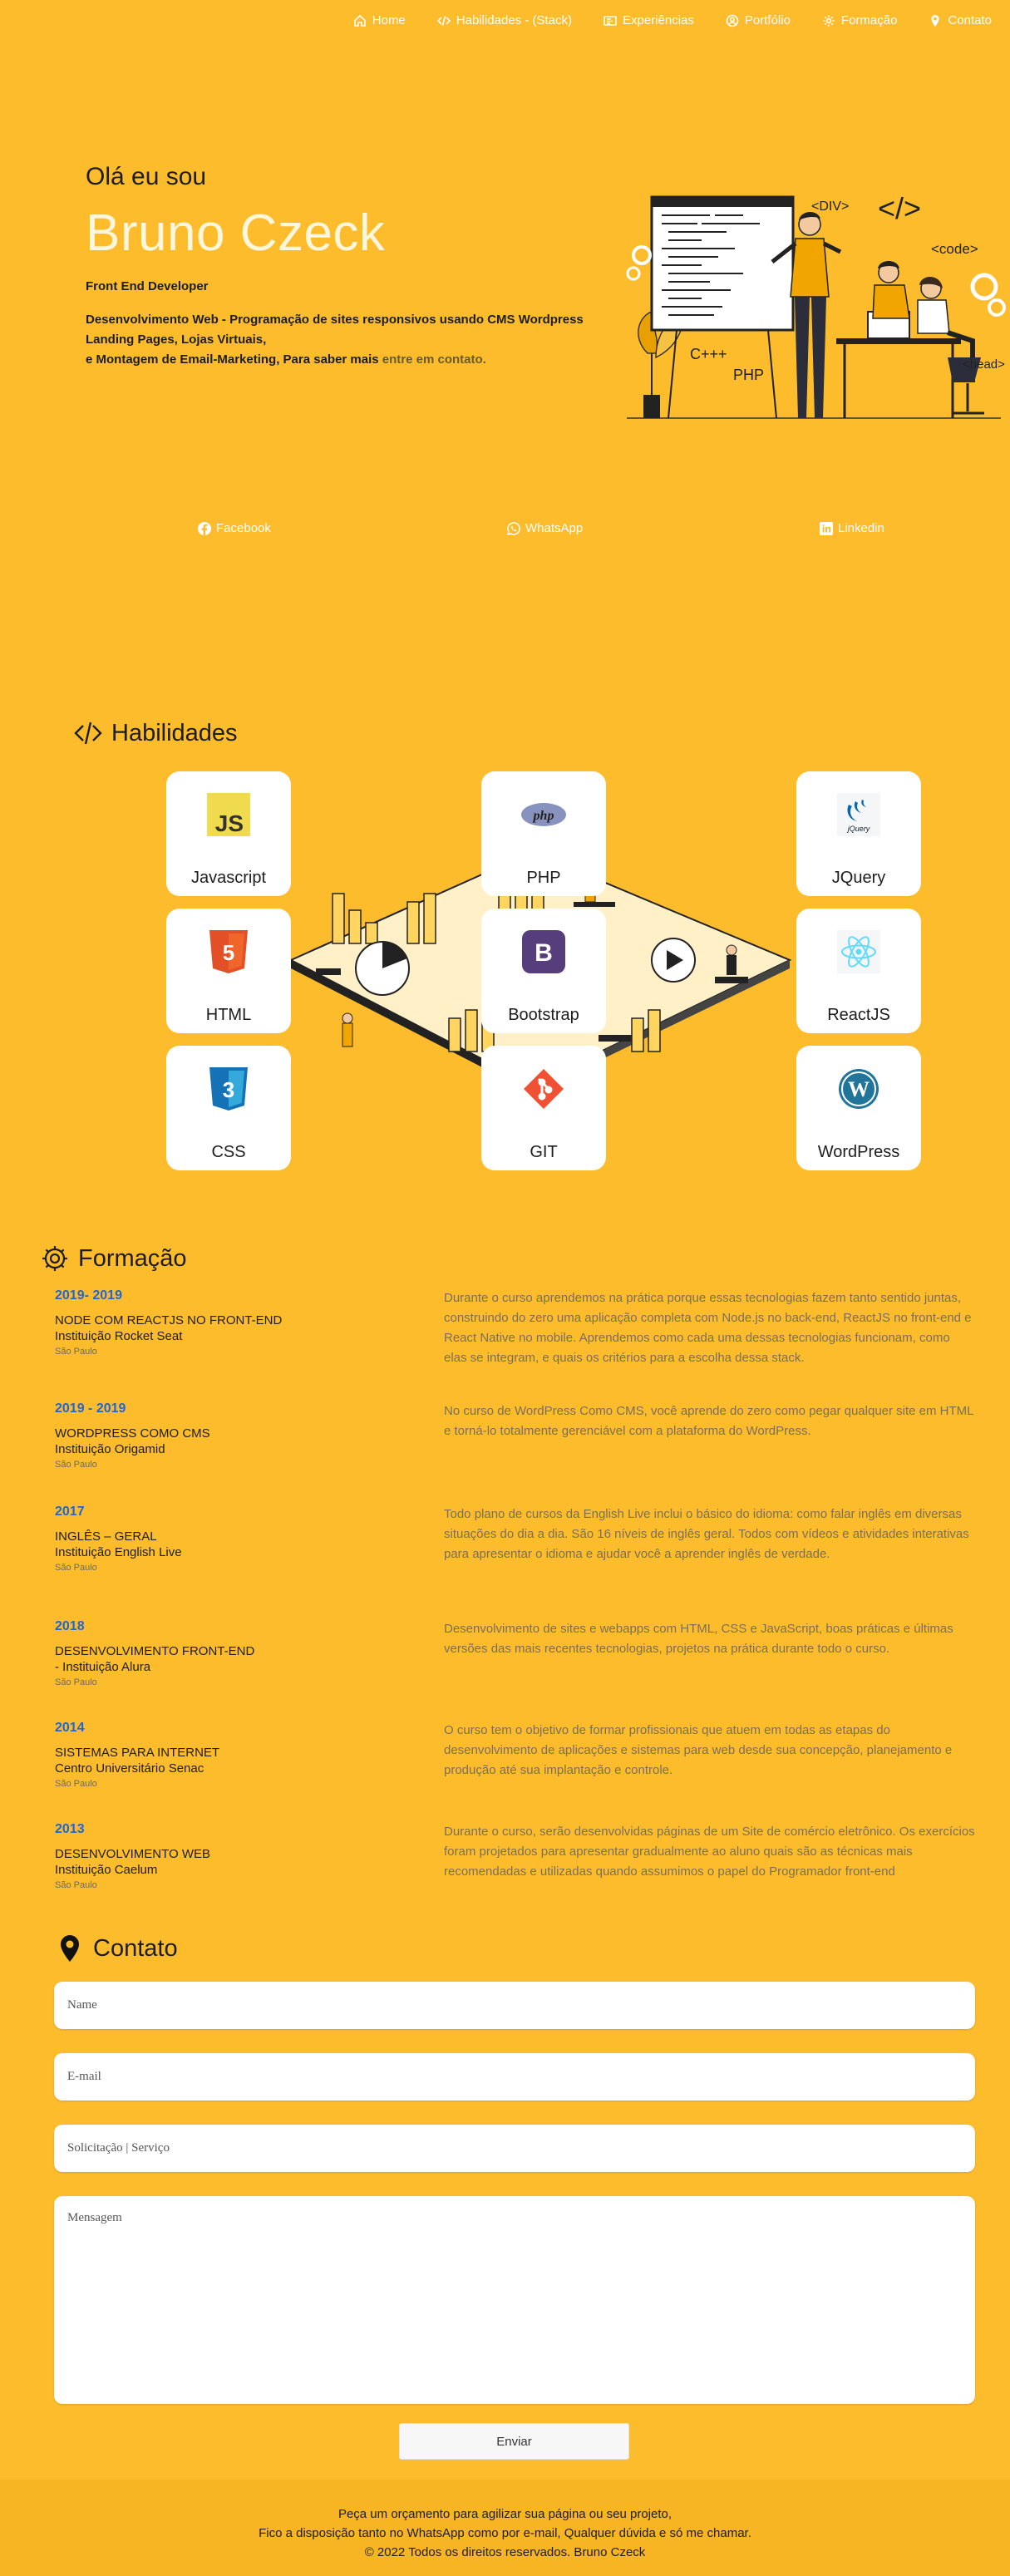 The height and width of the screenshot is (2576, 1010). I want to click on nav-item-contact: Contato, so click(960, 20).